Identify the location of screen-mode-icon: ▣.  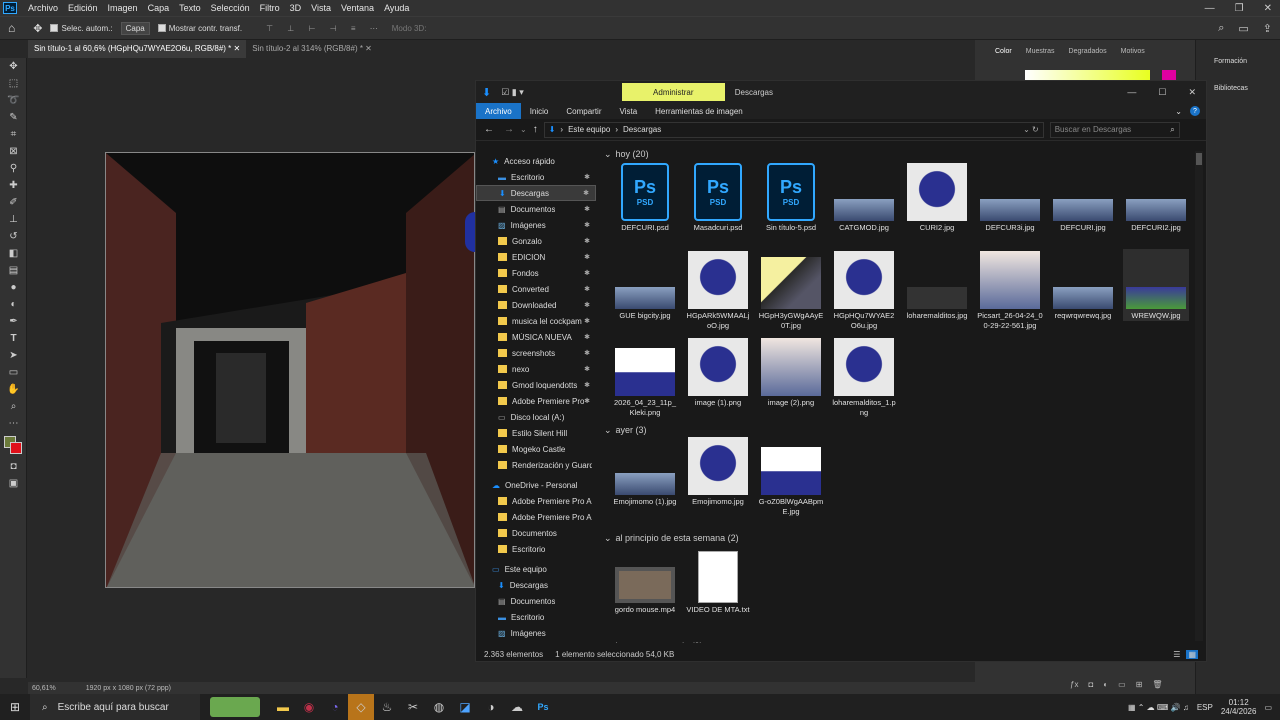
(13, 483).